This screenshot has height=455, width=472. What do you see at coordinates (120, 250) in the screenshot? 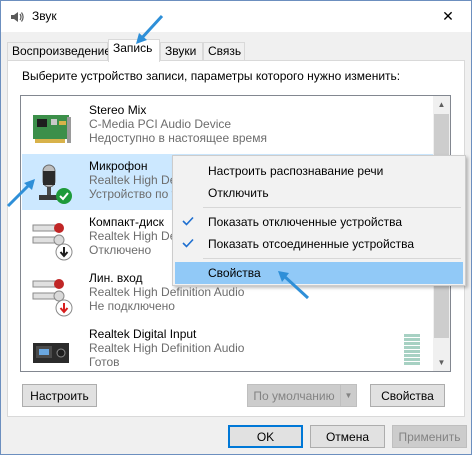
I see `device-status: Отключено` at bounding box center [120, 250].